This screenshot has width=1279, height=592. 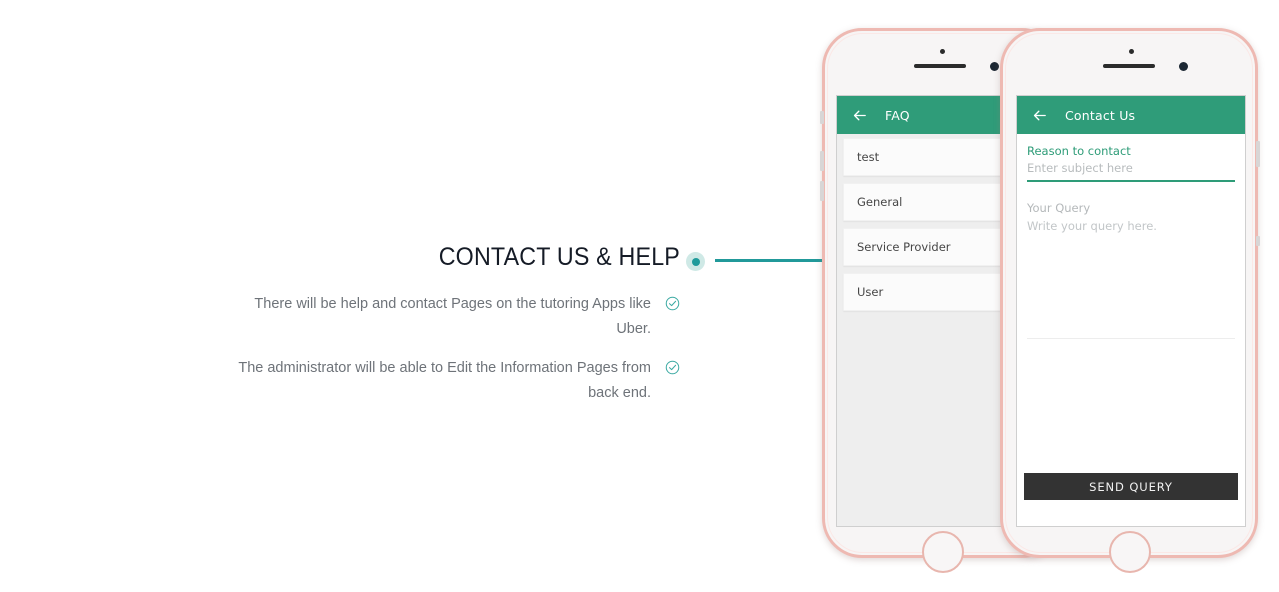 What do you see at coordinates (1059, 207) in the screenshot?
I see `query-field-label: Your Query` at bounding box center [1059, 207].